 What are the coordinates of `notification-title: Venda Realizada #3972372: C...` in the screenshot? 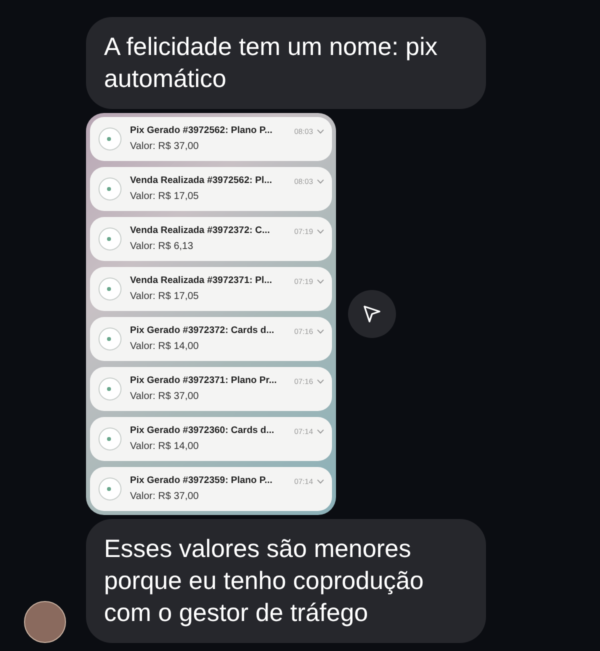 It's located at (200, 231).